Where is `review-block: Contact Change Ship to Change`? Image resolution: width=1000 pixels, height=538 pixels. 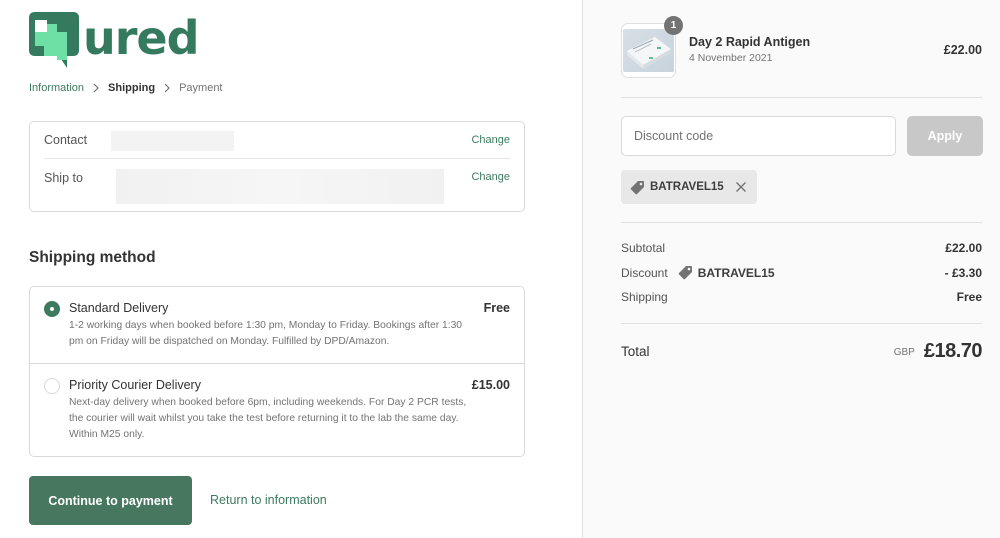 review-block: Contact Change Ship to Change is located at coordinates (277, 166).